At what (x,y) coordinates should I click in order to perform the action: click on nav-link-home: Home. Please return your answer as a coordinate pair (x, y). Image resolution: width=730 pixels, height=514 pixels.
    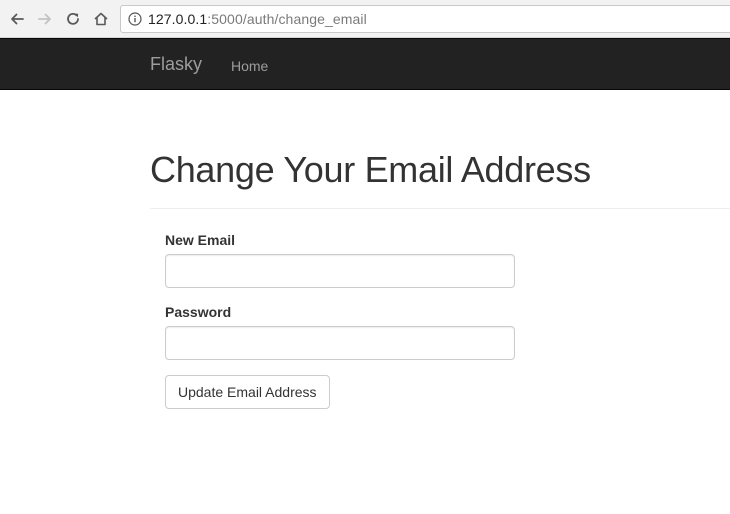
    Looking at the image, I should click on (249, 66).